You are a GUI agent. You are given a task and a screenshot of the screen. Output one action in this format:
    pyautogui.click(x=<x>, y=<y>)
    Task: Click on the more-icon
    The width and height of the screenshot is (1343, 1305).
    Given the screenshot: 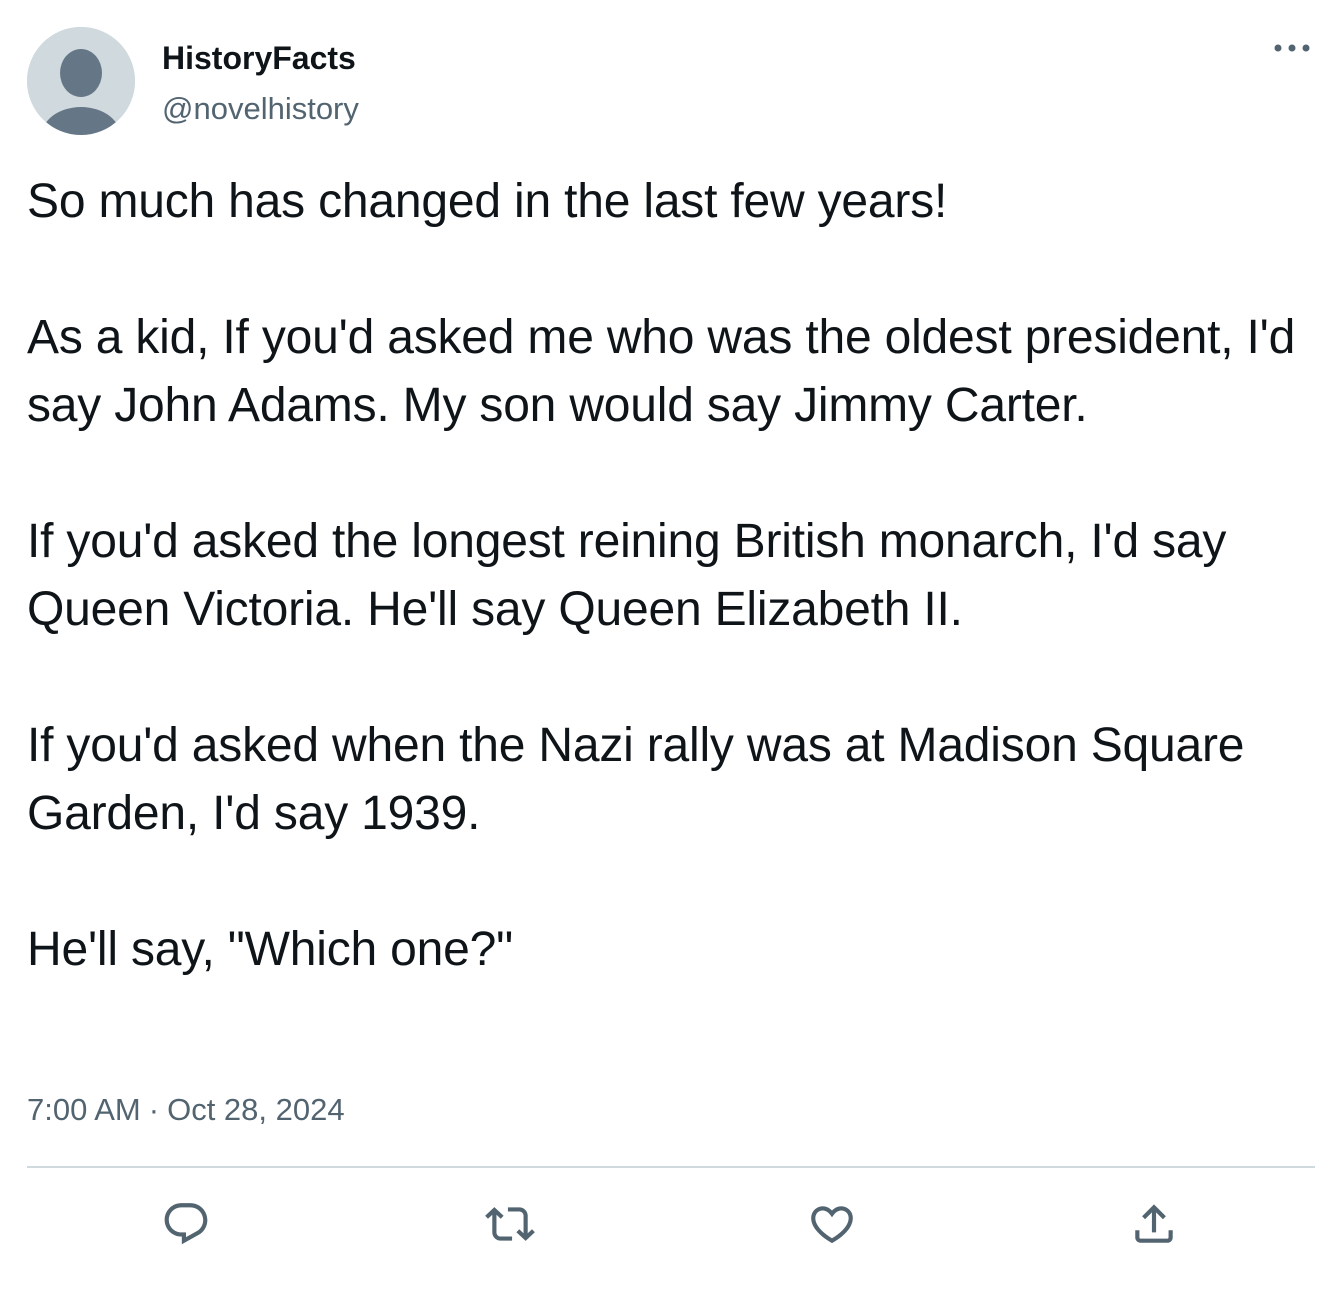 What is the action you would take?
    pyautogui.click(x=1292, y=48)
    